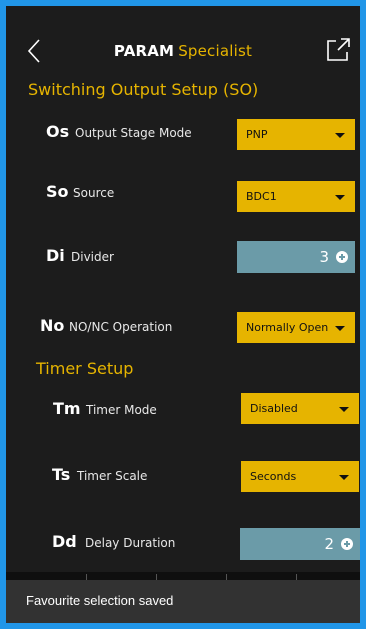 The image size is (366, 629). What do you see at coordinates (143, 89) in the screenshot?
I see `section-title-switching-output: Switching Output Setup (SO)` at bounding box center [143, 89].